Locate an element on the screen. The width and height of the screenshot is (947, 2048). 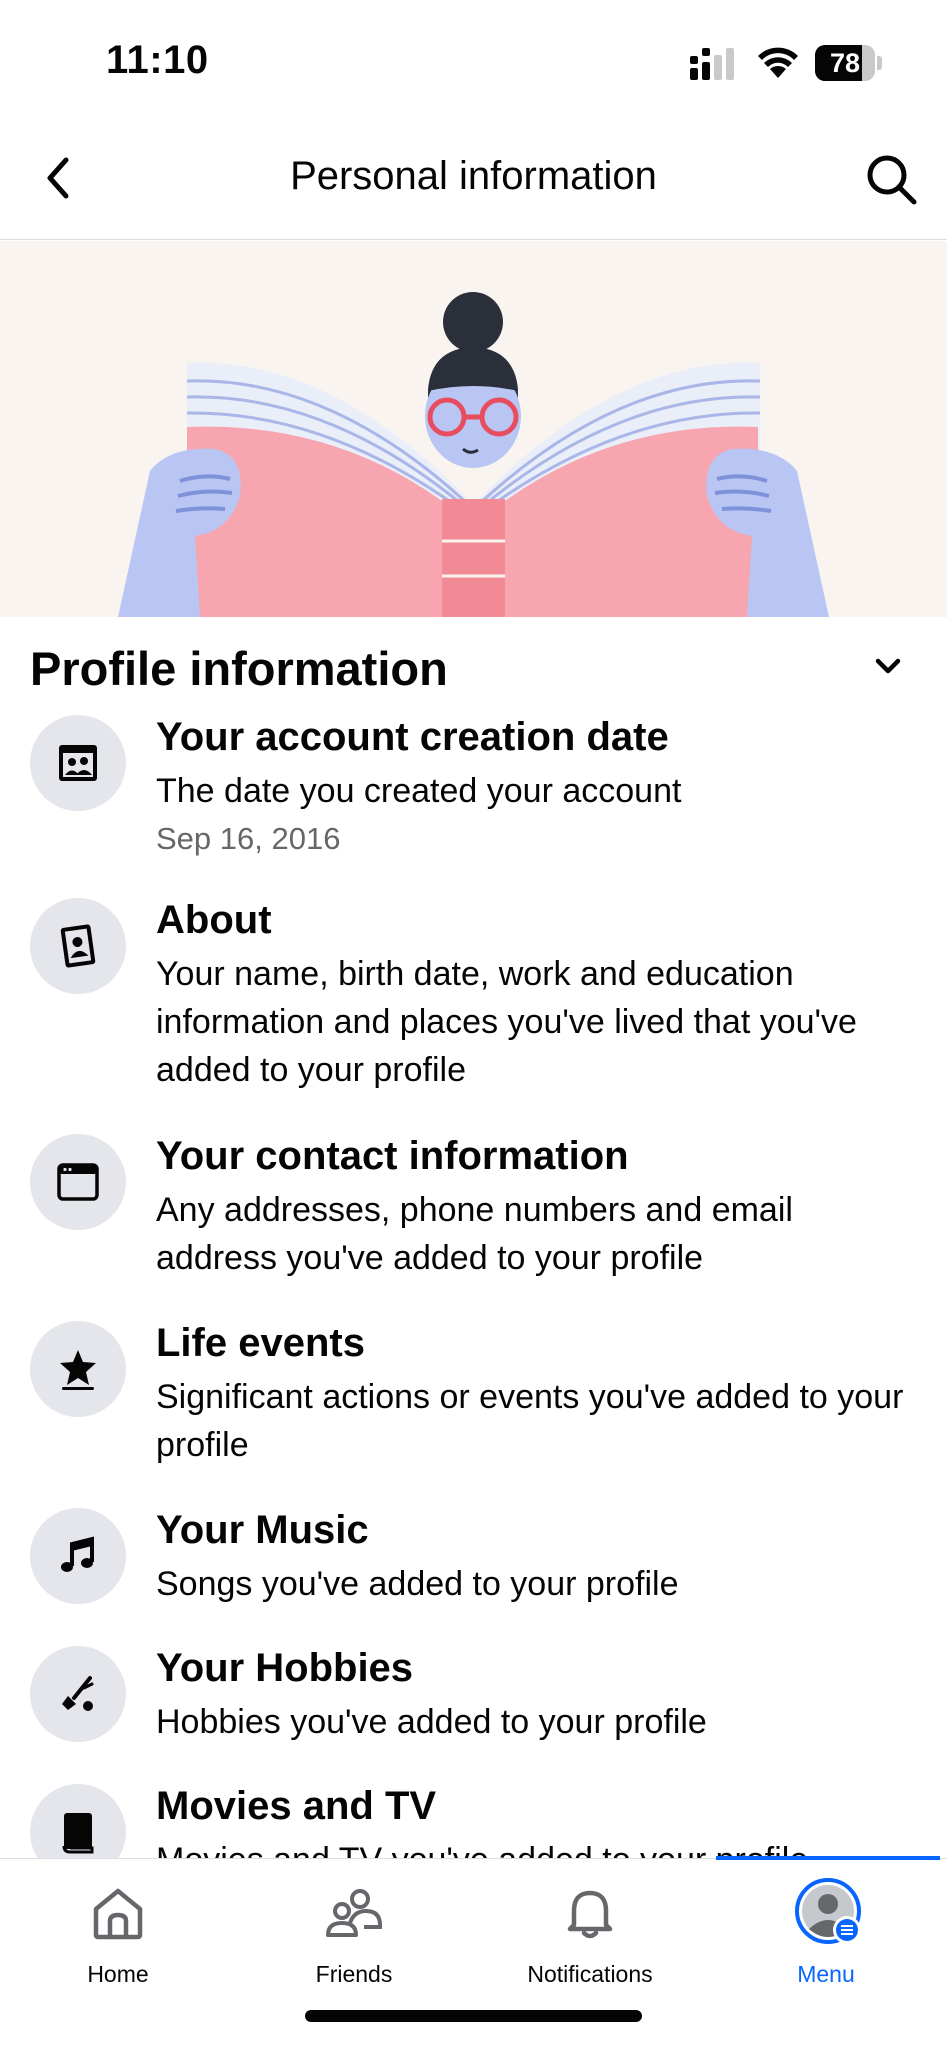
star-icon is located at coordinates (78, 1369).